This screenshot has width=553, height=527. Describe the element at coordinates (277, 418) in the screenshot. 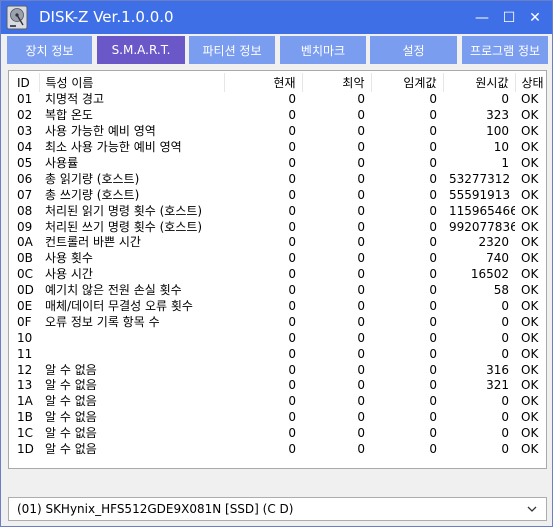

I see `table-row: 1B 알 수 없음 0 0 0 0 OK` at that location.